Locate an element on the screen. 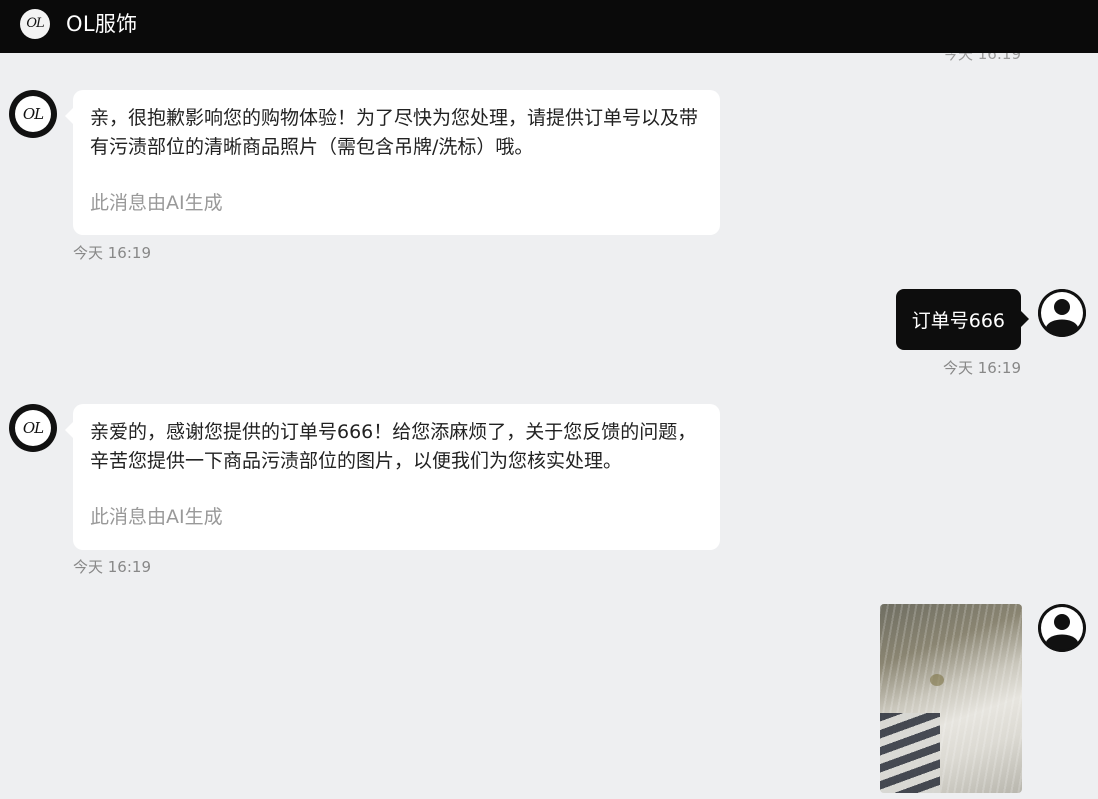  outgoing-image-message is located at coordinates (951, 698).